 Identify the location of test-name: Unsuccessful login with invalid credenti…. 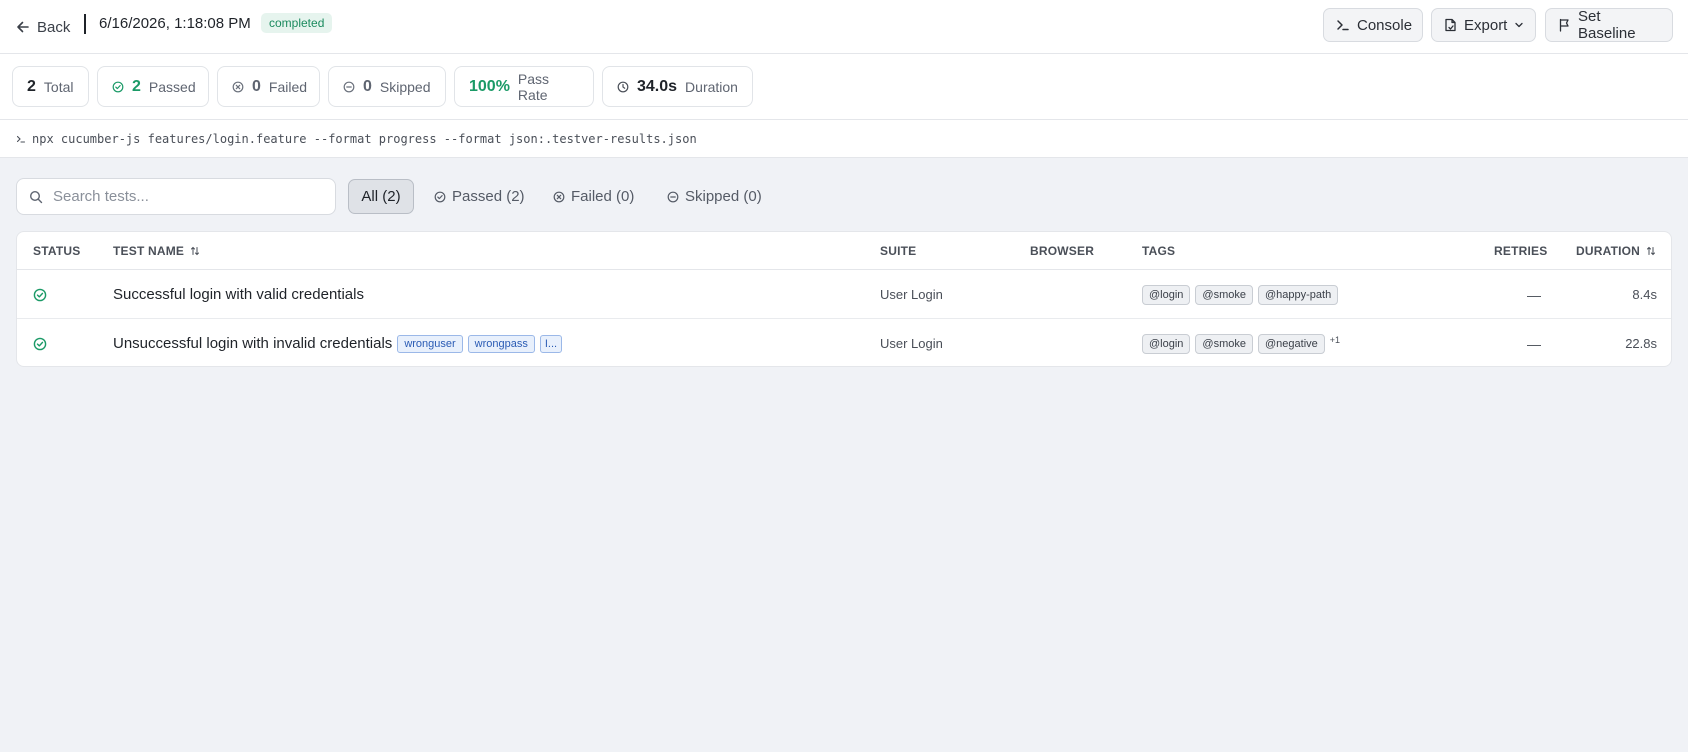
(253, 343).